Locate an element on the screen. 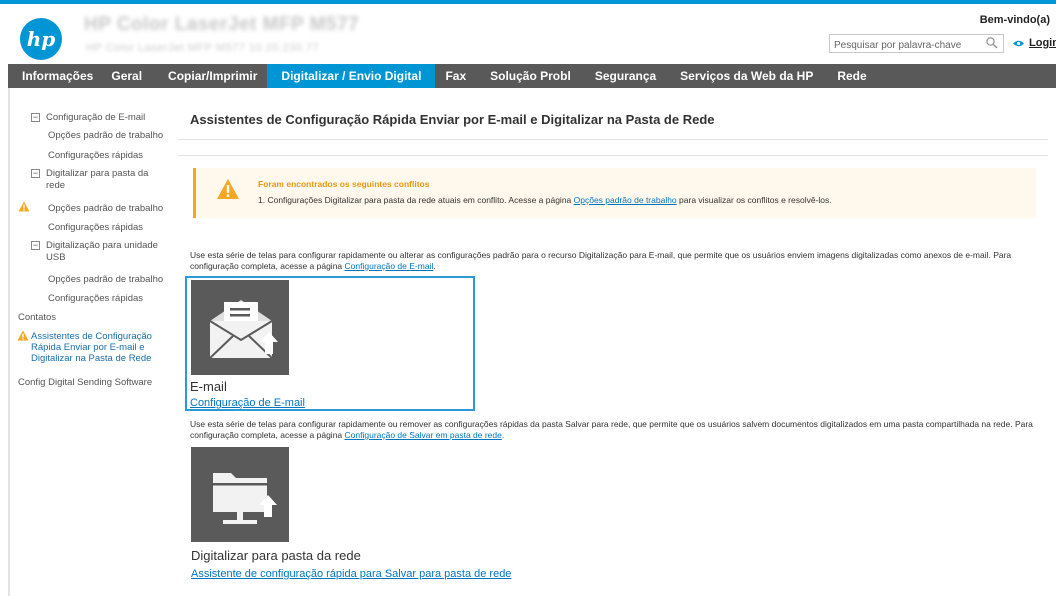 The image size is (1056, 596). tab-fax: Fax is located at coordinates (455, 76).